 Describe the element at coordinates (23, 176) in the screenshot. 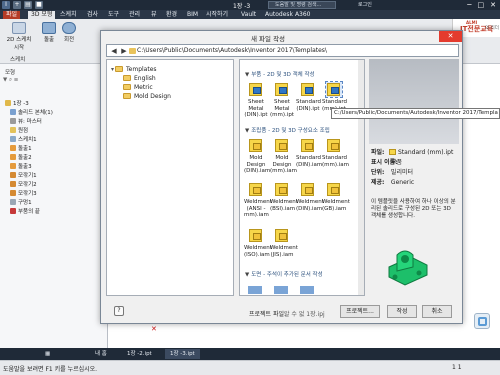

I see `tree-item-fillet1: 모깎기1` at that location.